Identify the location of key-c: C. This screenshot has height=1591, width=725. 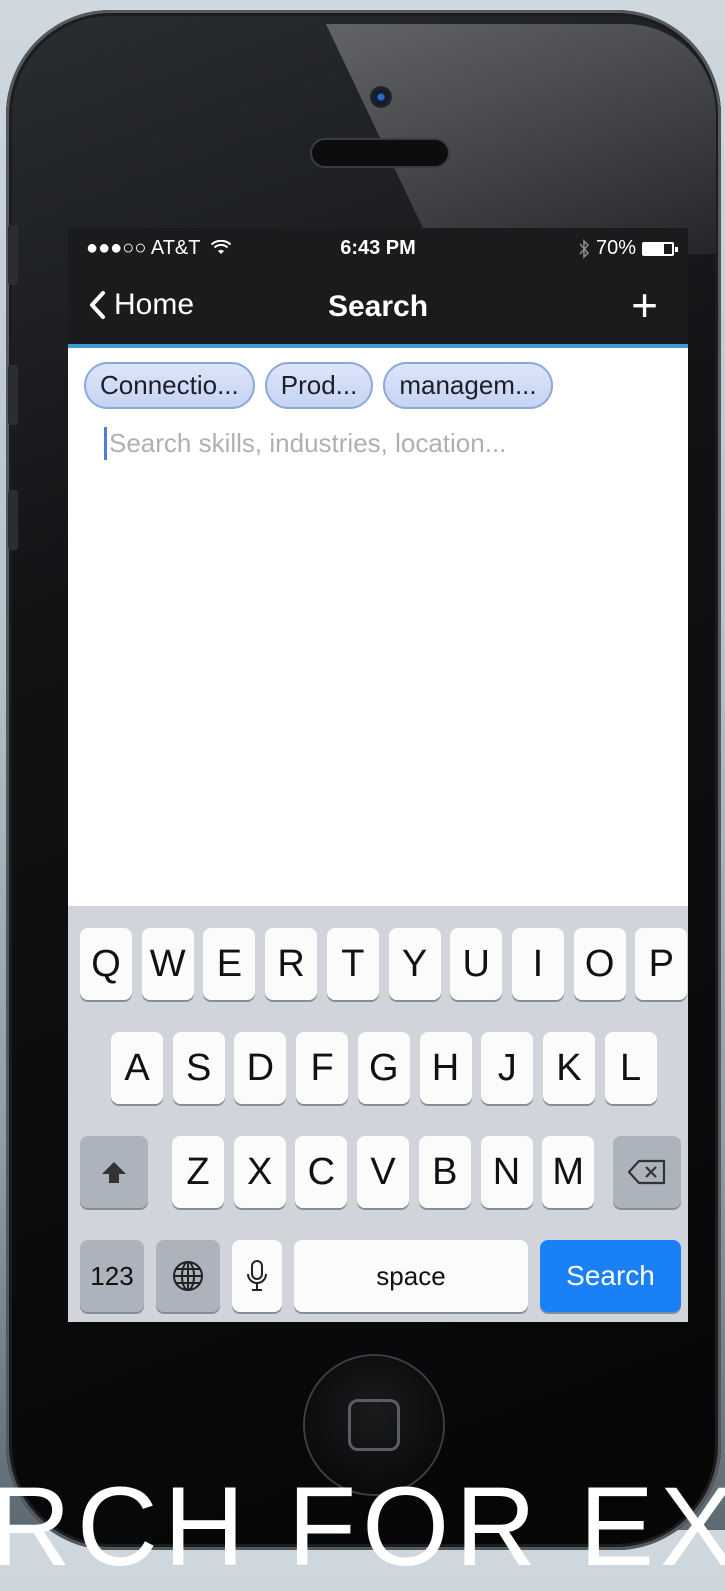
(321, 1172).